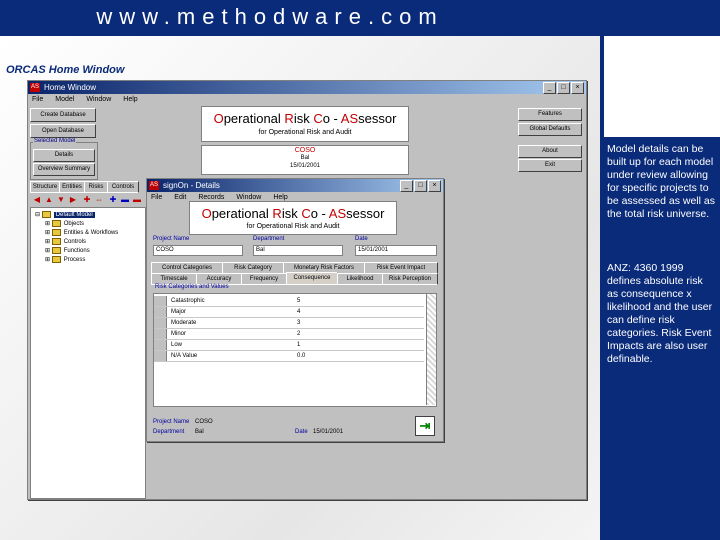 The height and width of the screenshot is (540, 720). Describe the element at coordinates (550, 151) in the screenshot. I see `about-button: About` at that location.